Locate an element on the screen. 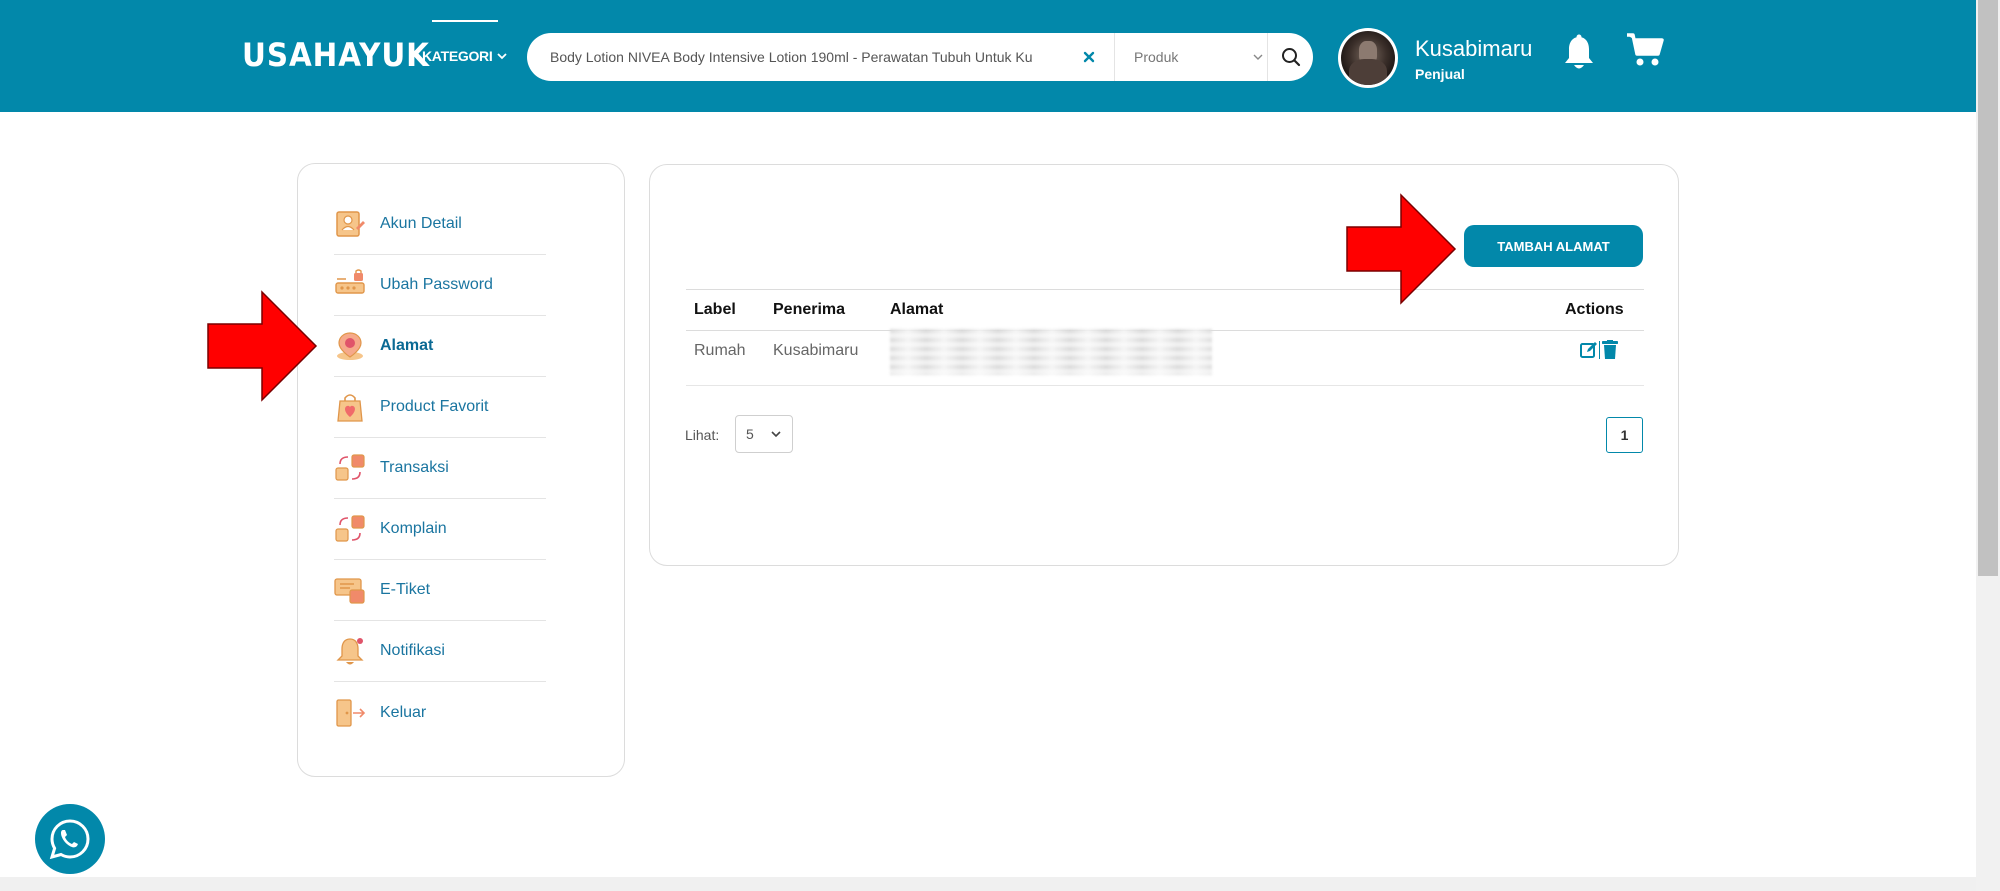 This screenshot has width=2000, height=891. sidebar-item-akun-detail: Akun Detail is located at coordinates (440, 224).